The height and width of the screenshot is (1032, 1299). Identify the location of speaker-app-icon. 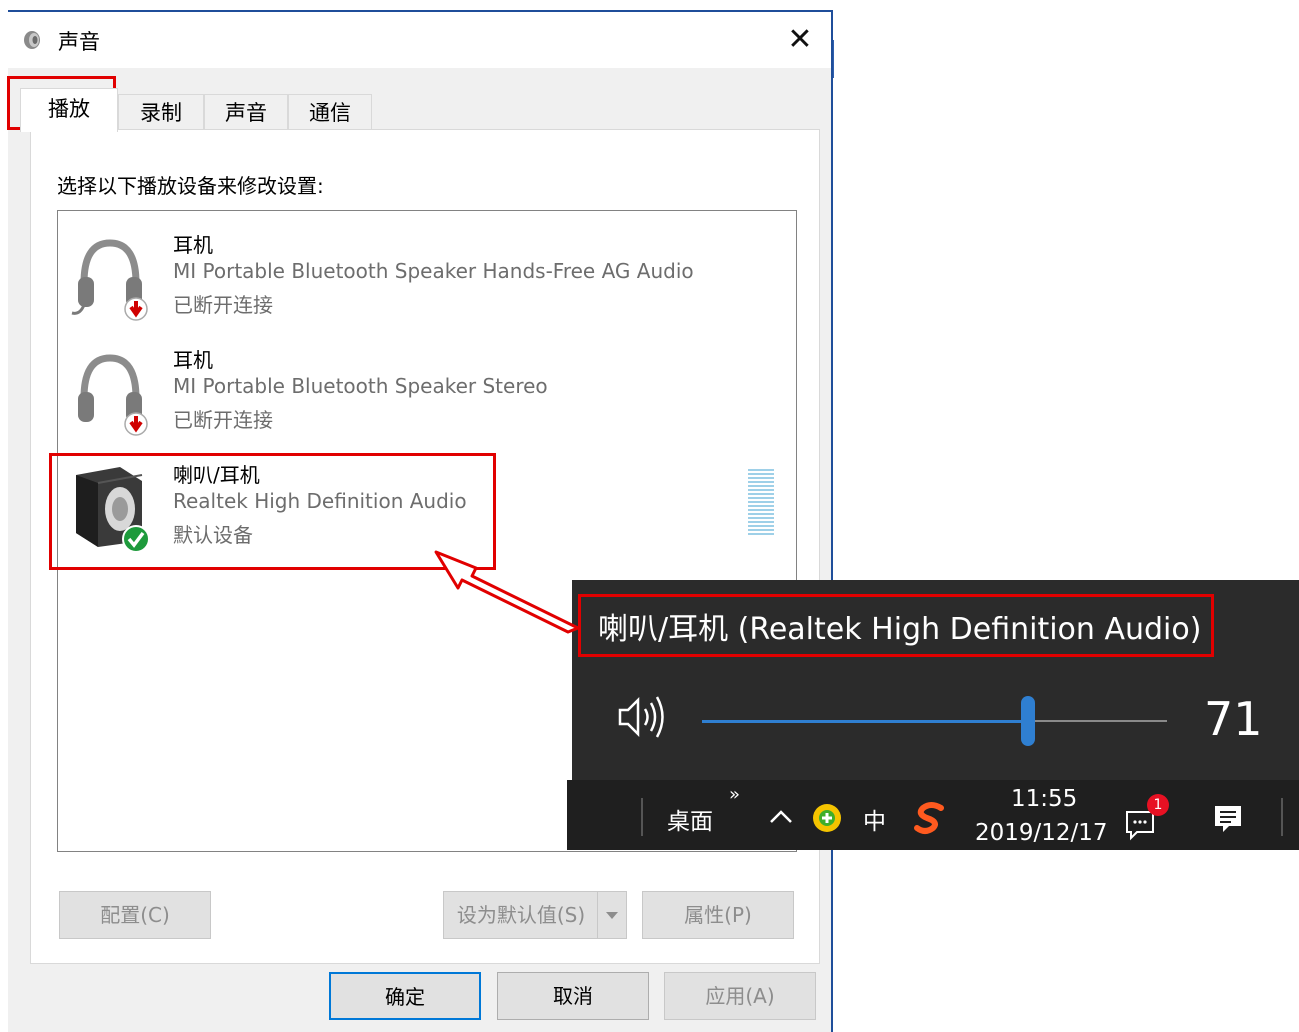
(32, 40).